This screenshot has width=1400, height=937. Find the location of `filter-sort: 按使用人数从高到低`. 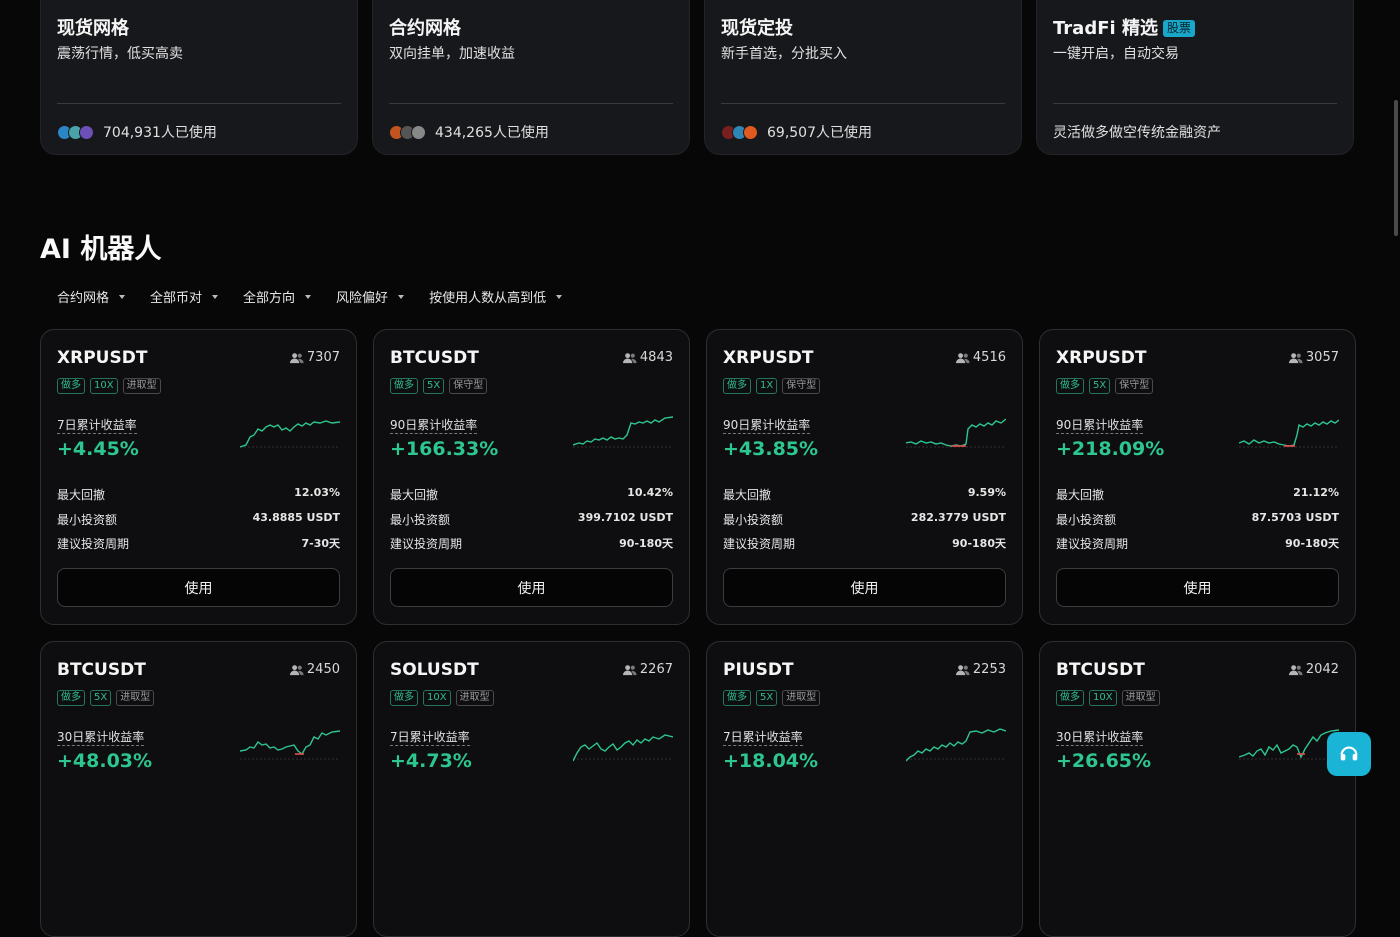

filter-sort: 按使用人数从高到低 is located at coordinates (496, 296).